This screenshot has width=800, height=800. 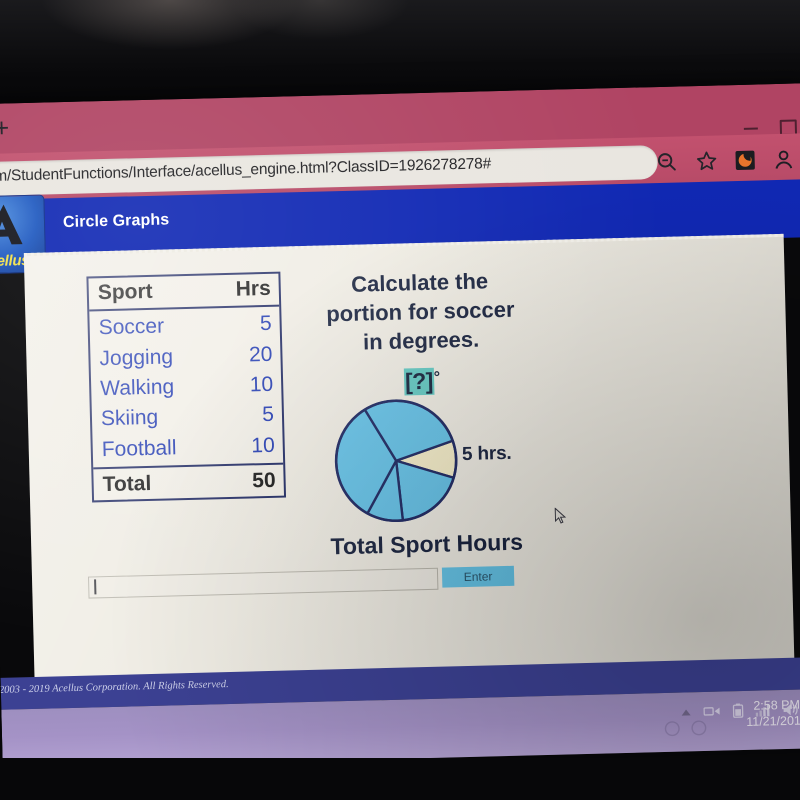 I want to click on chart-caption: Total Sport Hours, so click(x=427, y=544).